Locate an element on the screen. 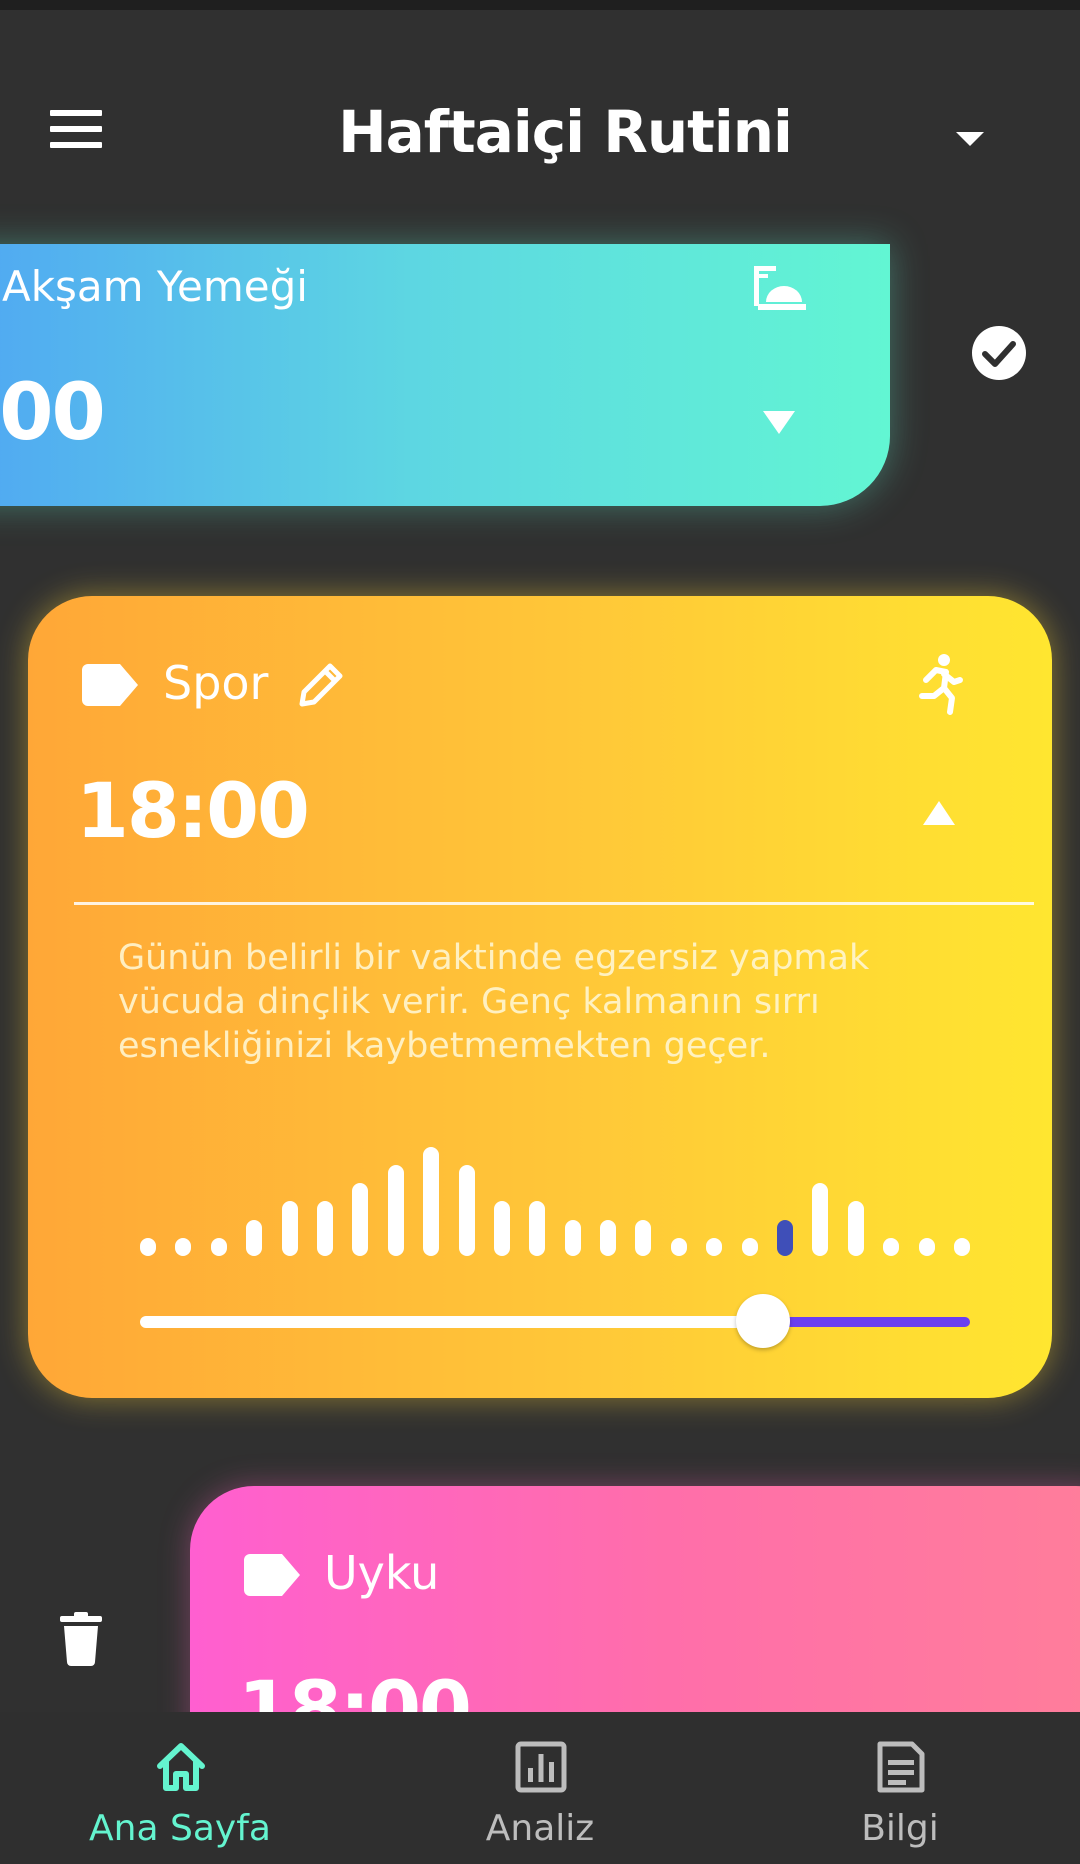 This screenshot has width=1080, height=1864. progress-slider is located at coordinates (555, 1321).